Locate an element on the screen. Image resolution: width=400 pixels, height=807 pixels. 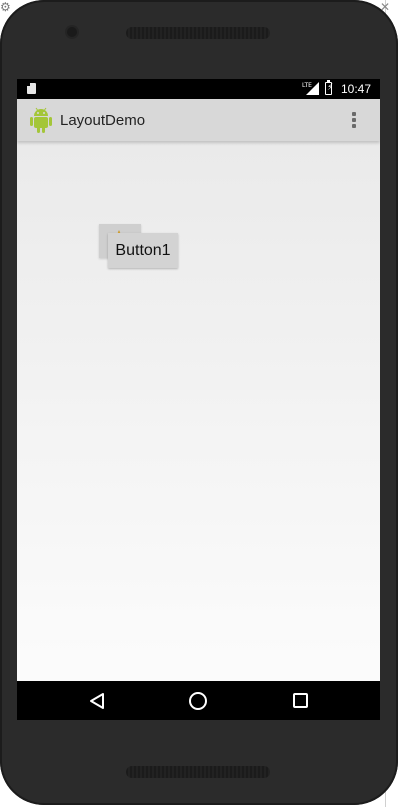
overflow-menu-icon is located at coordinates (354, 120).